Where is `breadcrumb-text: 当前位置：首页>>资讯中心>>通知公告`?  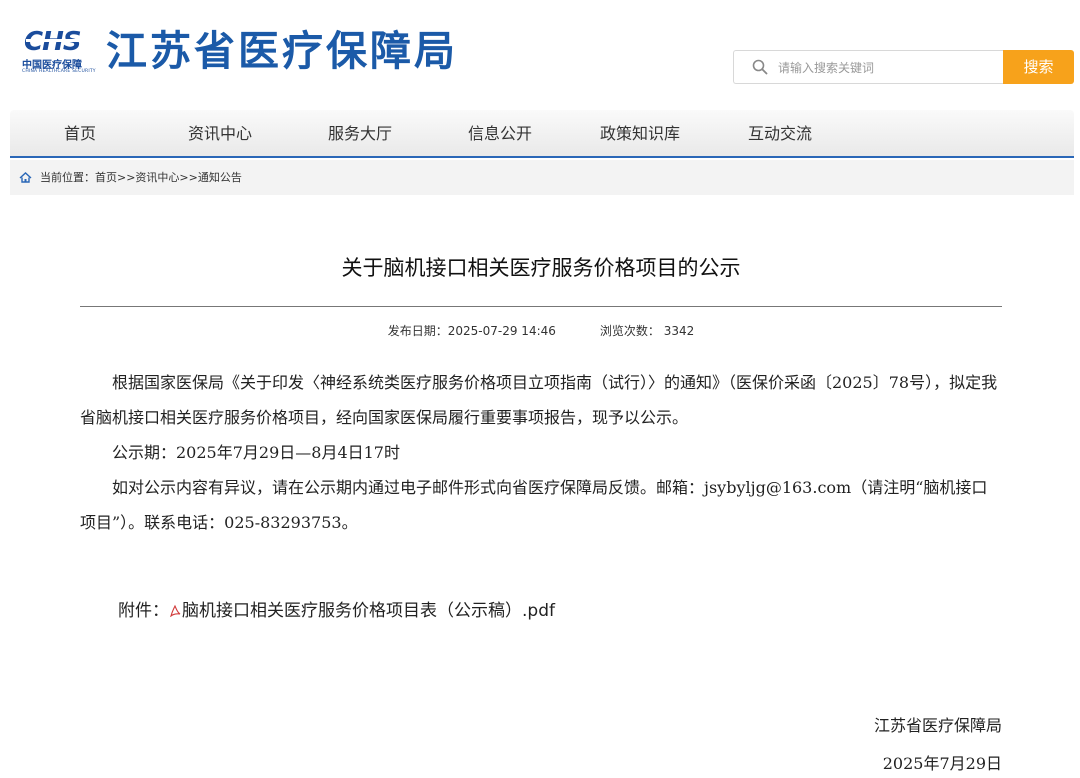 breadcrumb-text: 当前位置：首页>>资讯中心>>通知公告 is located at coordinates (141, 177).